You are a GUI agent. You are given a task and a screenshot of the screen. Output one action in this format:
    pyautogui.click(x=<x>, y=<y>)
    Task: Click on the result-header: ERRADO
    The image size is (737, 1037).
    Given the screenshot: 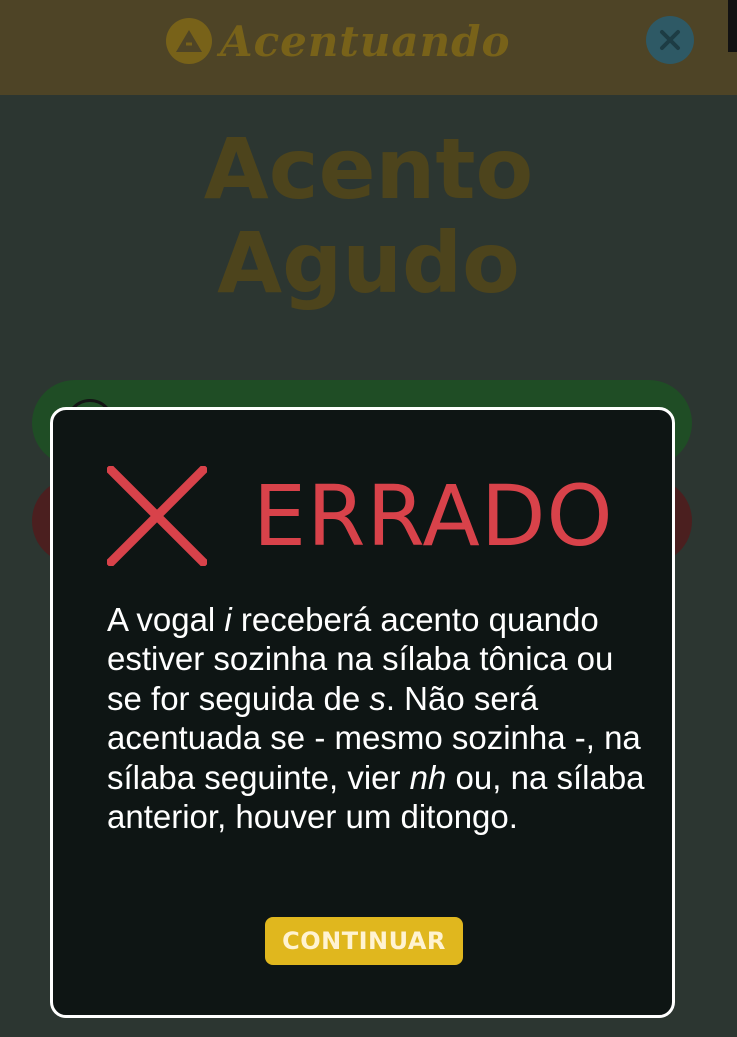 What is the action you would take?
    pyautogui.click(x=360, y=516)
    